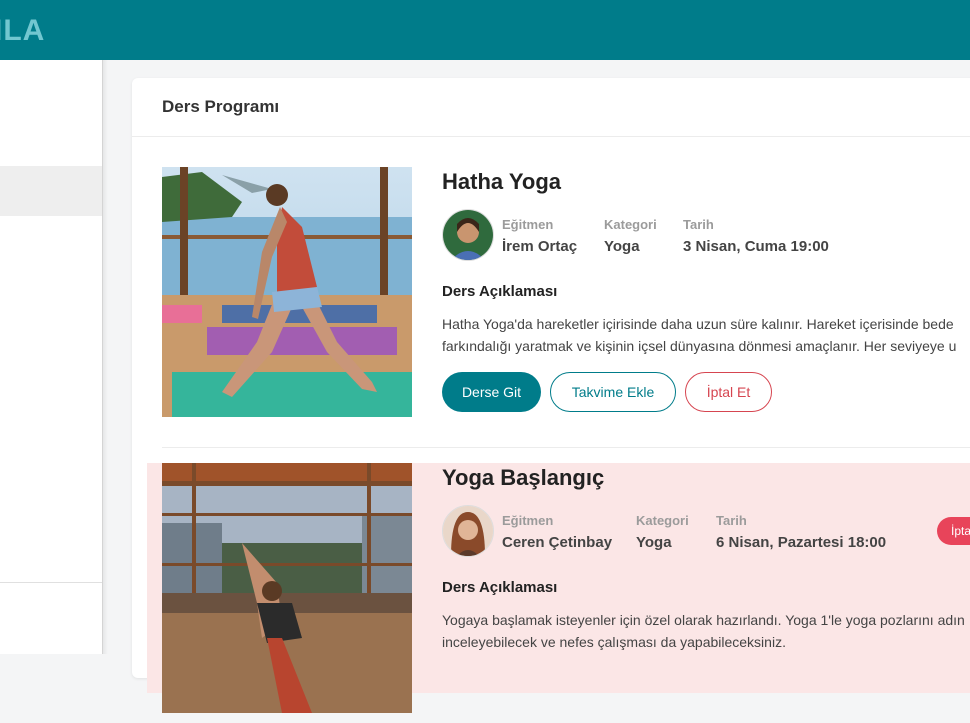  Describe the element at coordinates (728, 392) in the screenshot. I see `cancel-lesson-button: İptal Et` at that location.